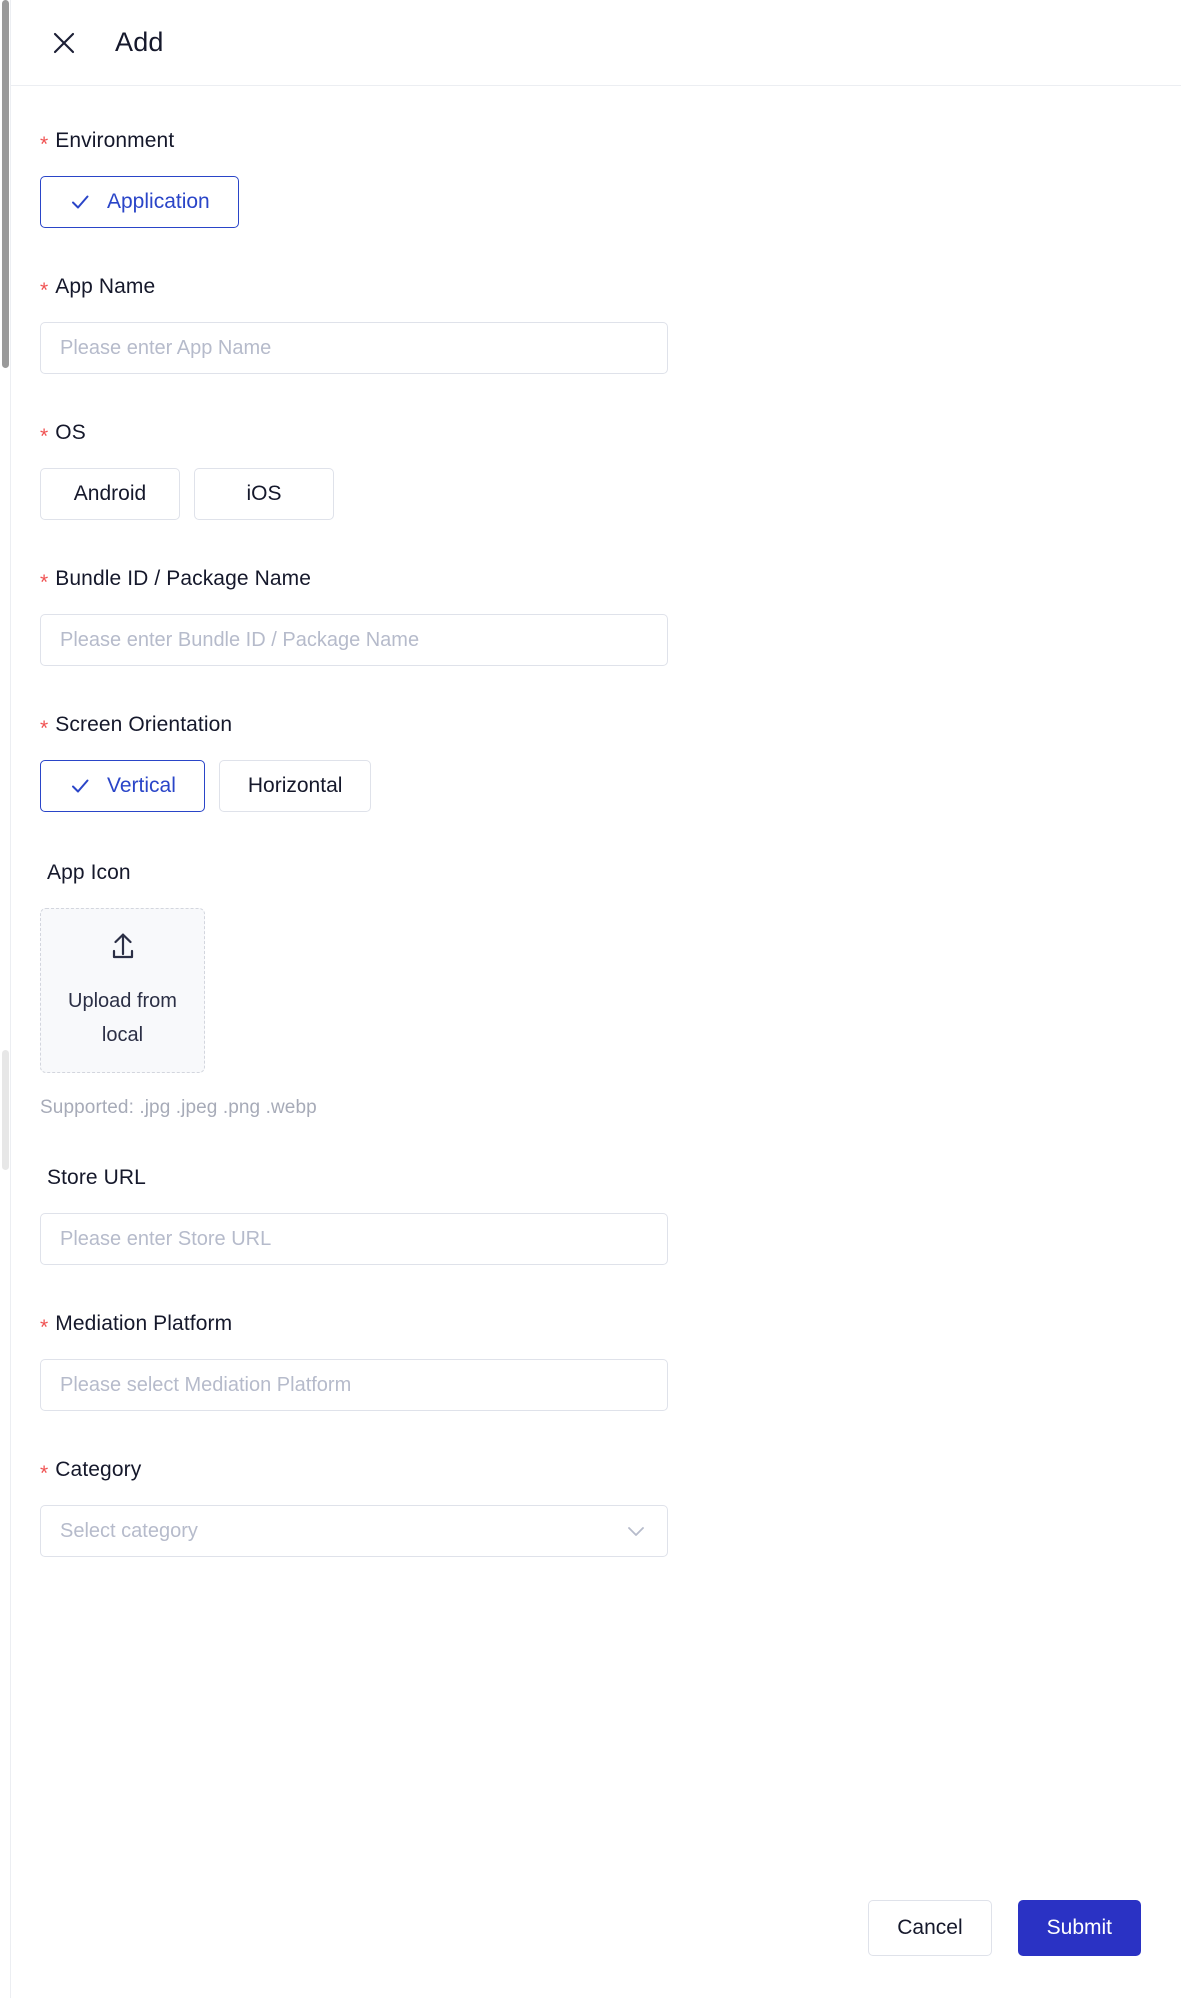 This screenshot has width=1181, height=1998. What do you see at coordinates (930, 1928) in the screenshot?
I see `cancel-button: Cancel` at bounding box center [930, 1928].